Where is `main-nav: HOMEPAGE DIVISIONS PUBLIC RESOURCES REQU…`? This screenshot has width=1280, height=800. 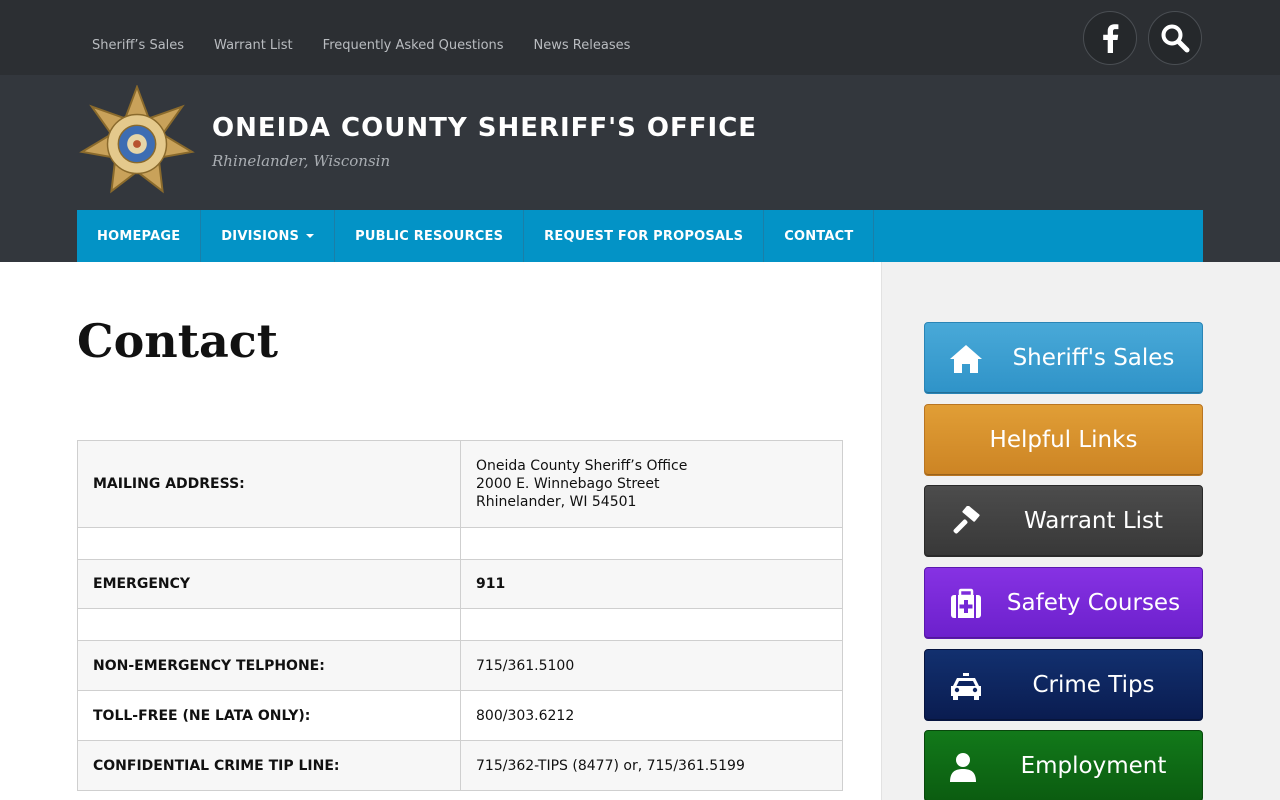
main-nav: HOMEPAGE DIVISIONS PUBLIC RESOURCES REQU… is located at coordinates (640, 236).